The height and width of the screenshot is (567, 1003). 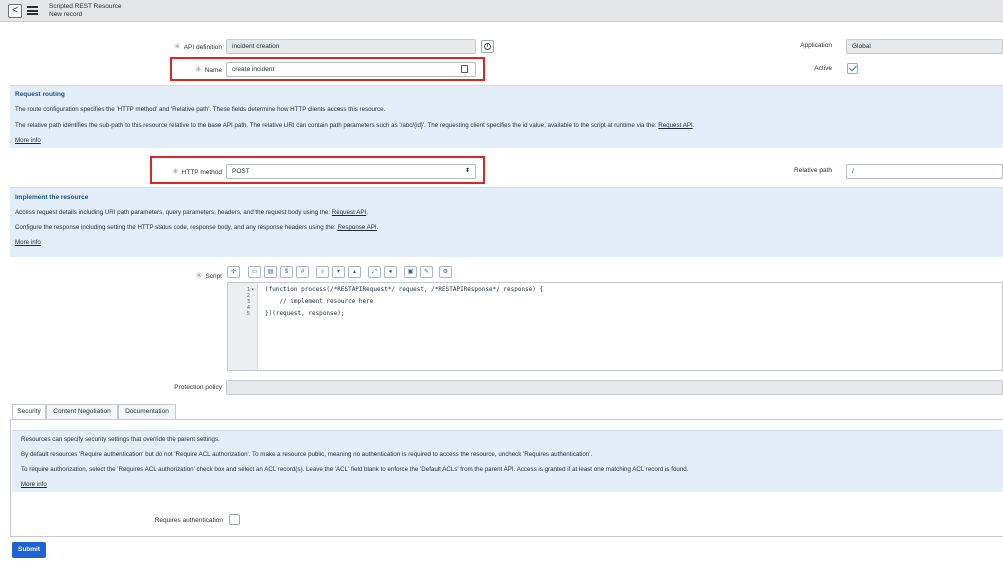 I want to click on search-icon: ⌕, so click(x=322, y=272).